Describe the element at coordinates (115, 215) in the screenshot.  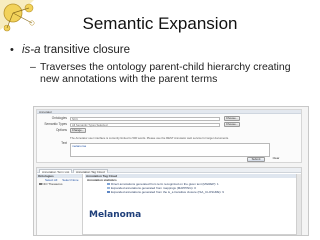
I see `tag-cloud-word: Melanoma` at that location.